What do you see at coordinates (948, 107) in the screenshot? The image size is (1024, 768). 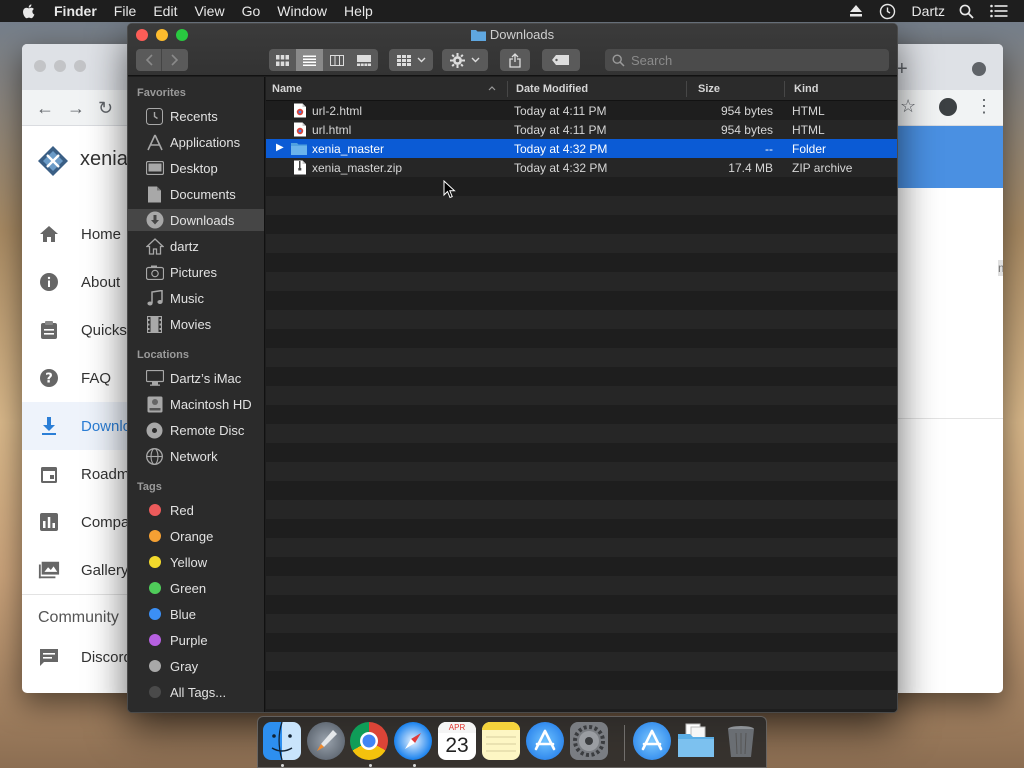 I see `profile-avatar-icon` at bounding box center [948, 107].